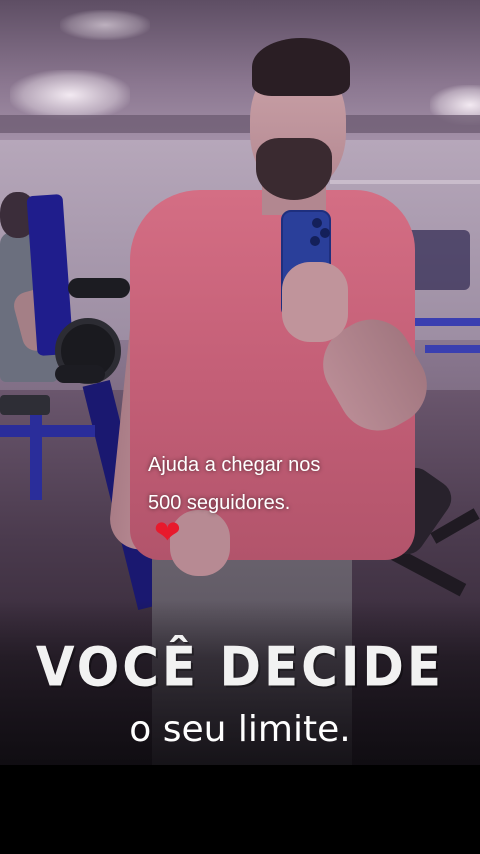 The image size is (480, 854). I want to click on man-beard, so click(294, 169).